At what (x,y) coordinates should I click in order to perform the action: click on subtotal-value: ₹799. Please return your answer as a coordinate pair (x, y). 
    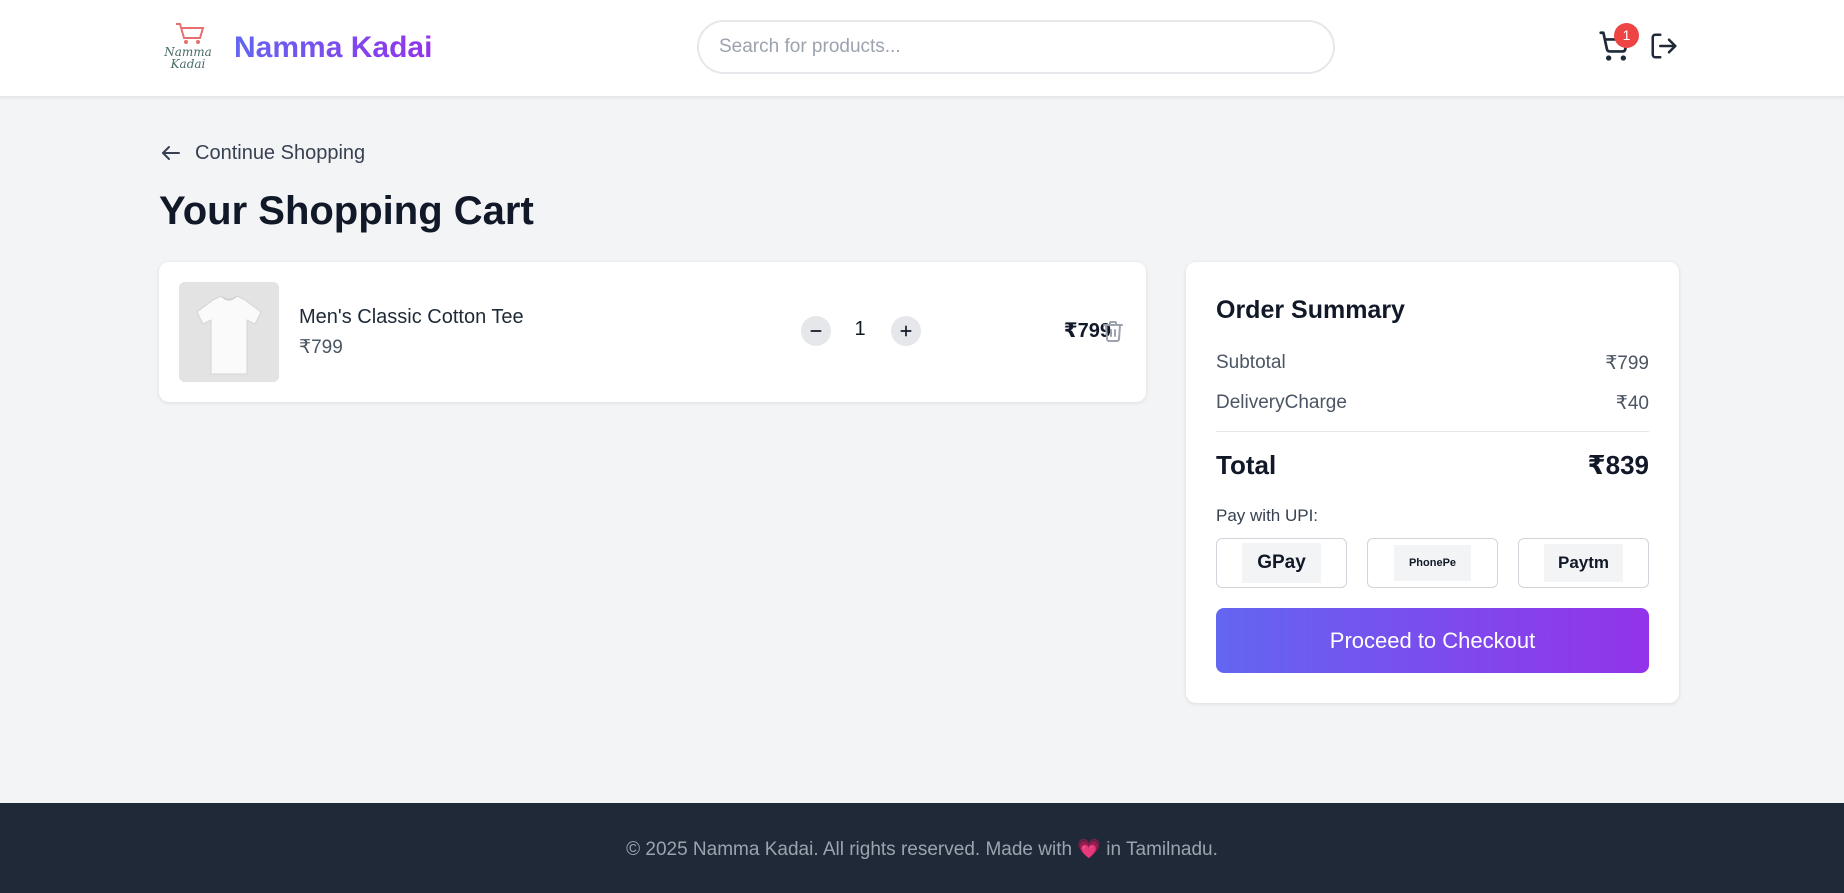
    Looking at the image, I should click on (1627, 363).